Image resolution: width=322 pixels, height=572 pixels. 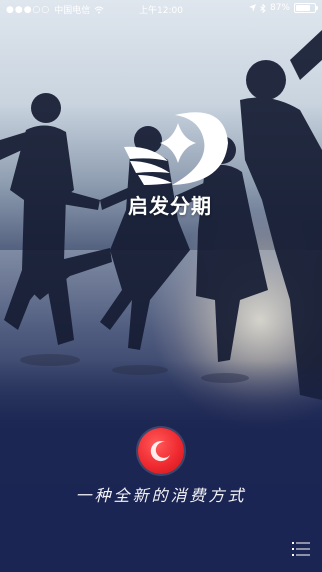 I want to click on list-menu-icon, so click(x=301, y=549).